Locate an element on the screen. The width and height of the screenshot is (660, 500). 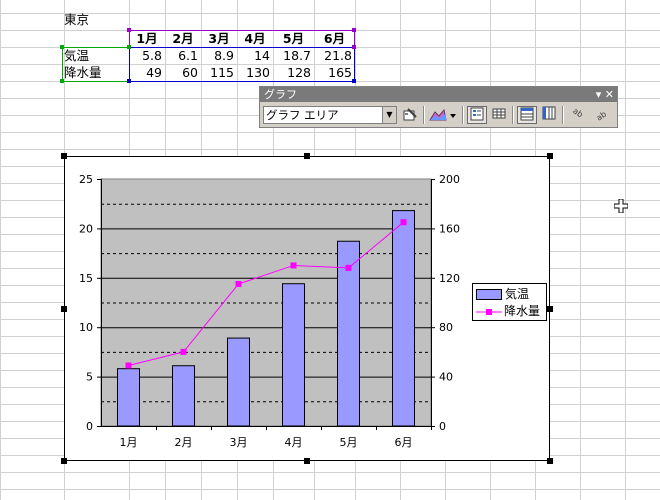
toolbar-window-controls: ▾ ✕ is located at coordinates (605, 94).